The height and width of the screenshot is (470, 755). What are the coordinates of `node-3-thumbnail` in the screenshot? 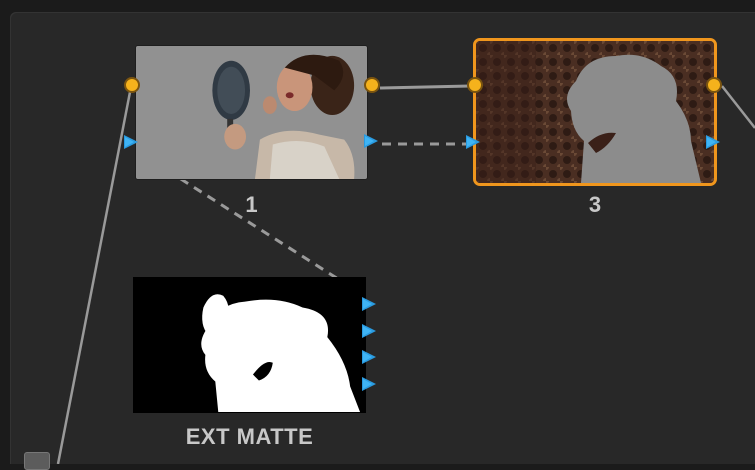 It's located at (595, 112).